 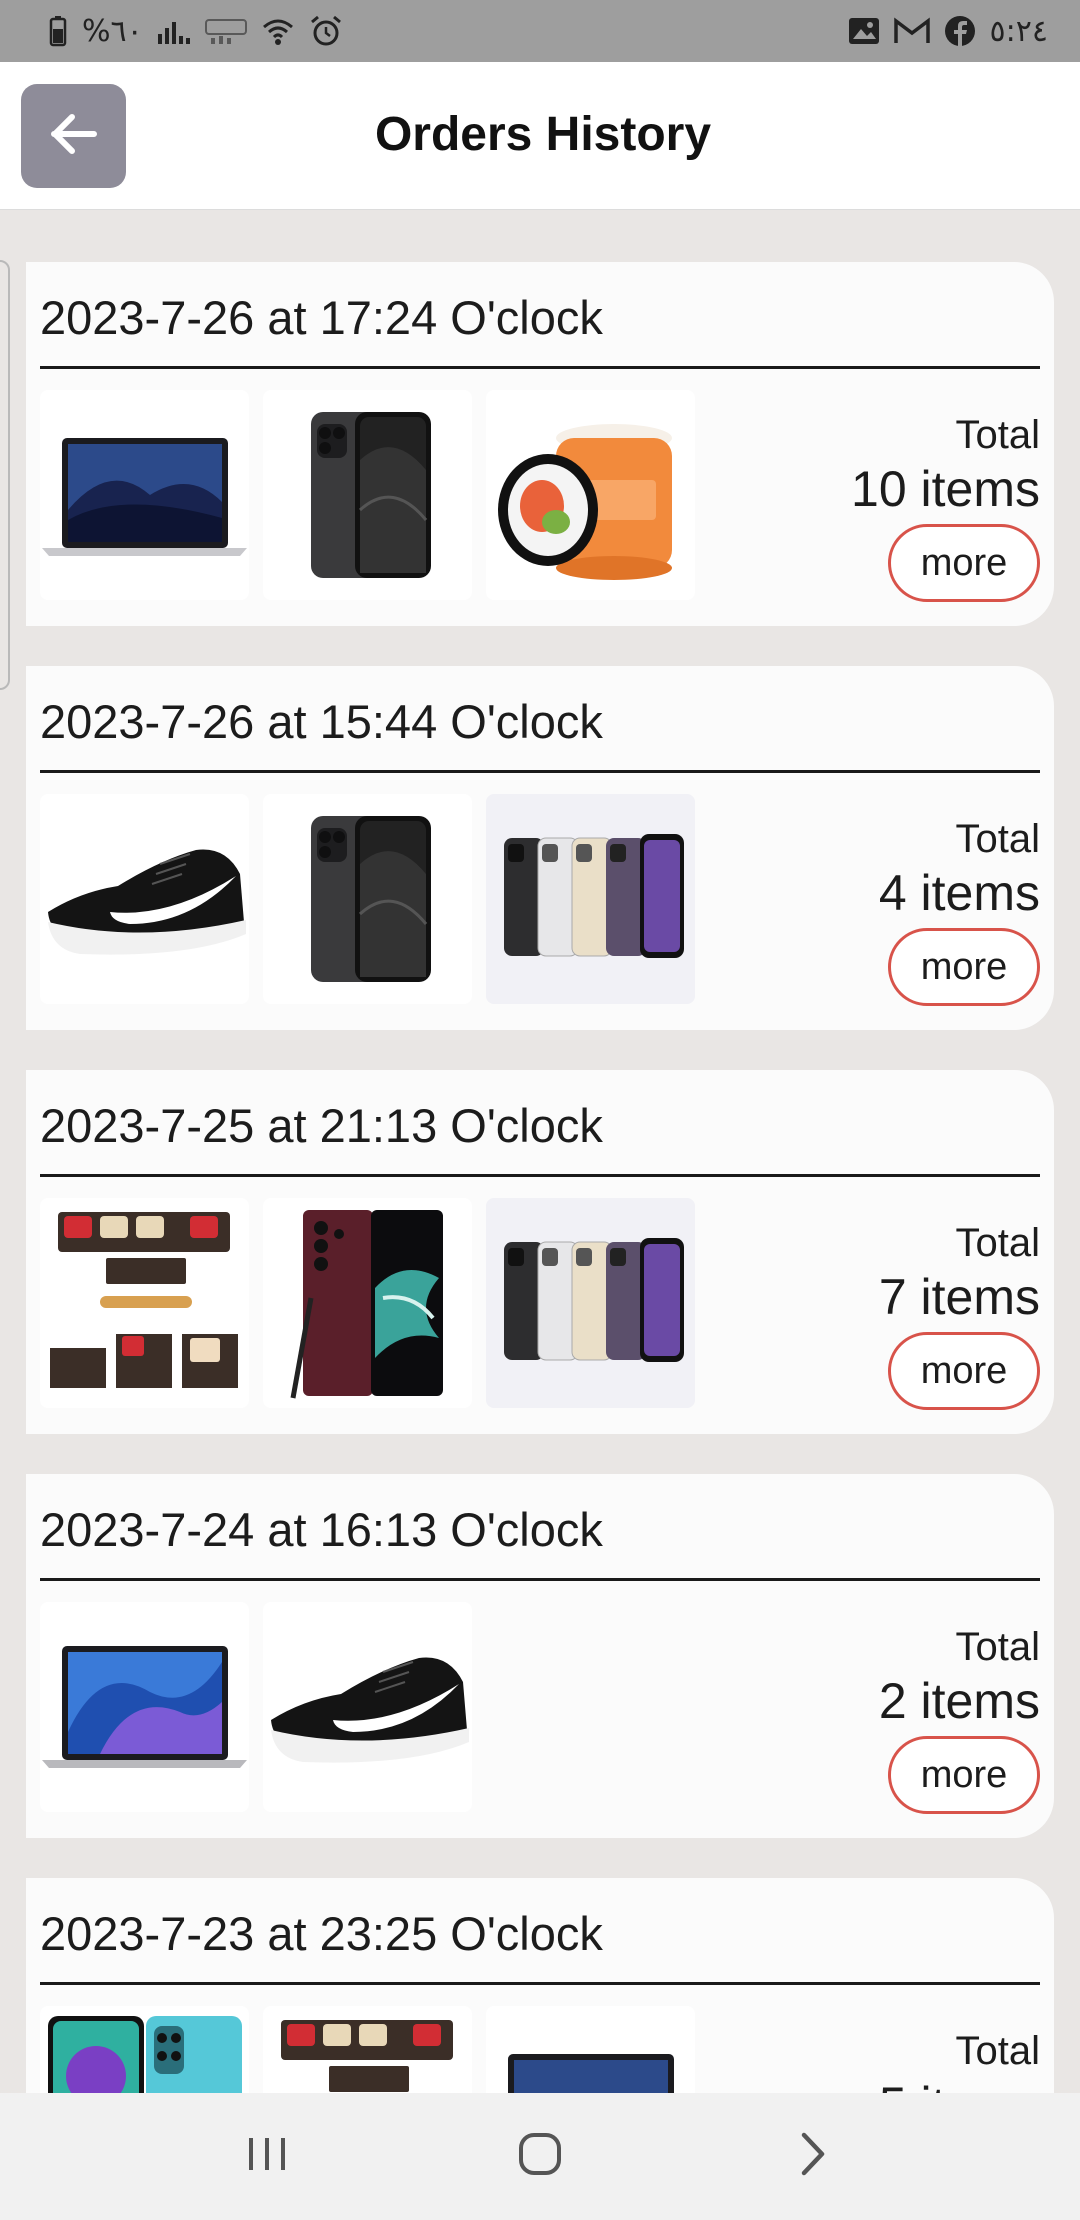 I want to click on app-bar: Orders History, so click(x=540, y=136).